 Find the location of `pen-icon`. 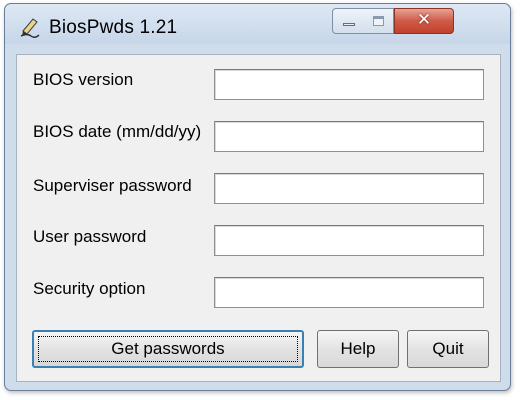

pen-icon is located at coordinates (30, 28).